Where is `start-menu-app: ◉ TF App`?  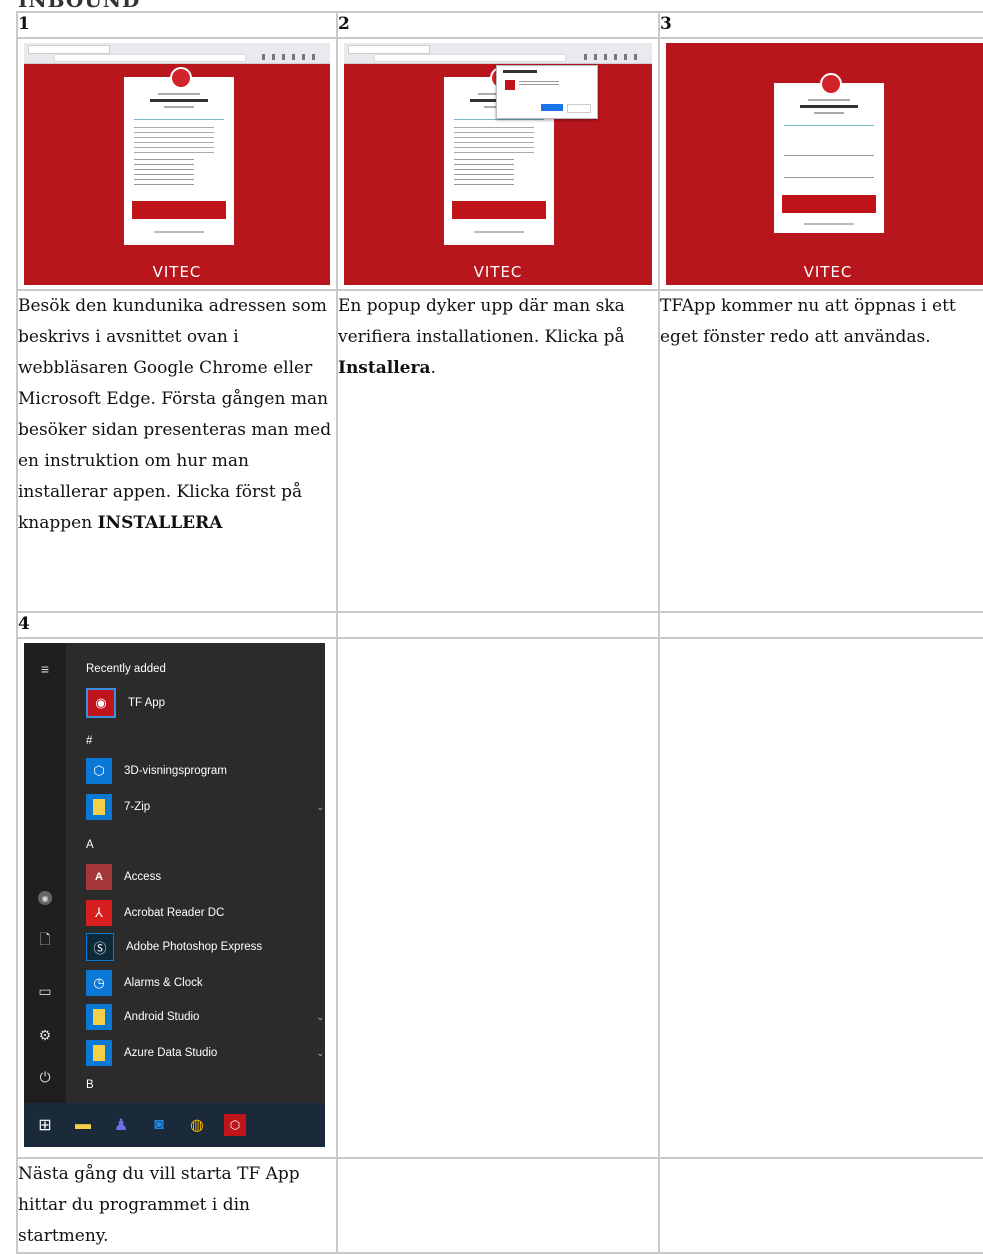
start-menu-app: ◉ TF App is located at coordinates (205, 703).